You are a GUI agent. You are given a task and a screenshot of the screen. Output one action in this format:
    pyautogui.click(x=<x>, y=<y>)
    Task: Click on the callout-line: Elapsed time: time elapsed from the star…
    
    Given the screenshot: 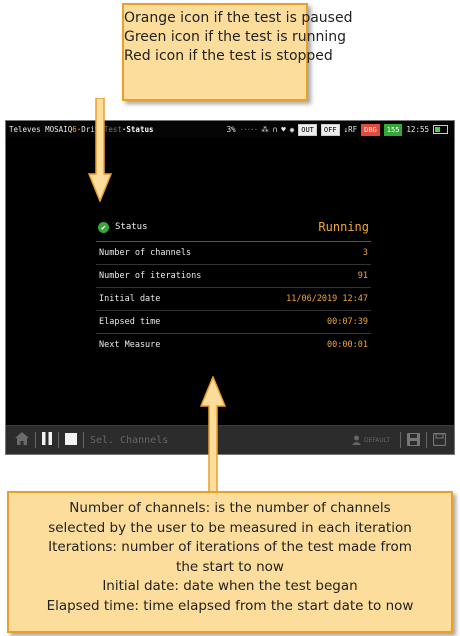 What is the action you would take?
    pyautogui.click(x=230, y=605)
    